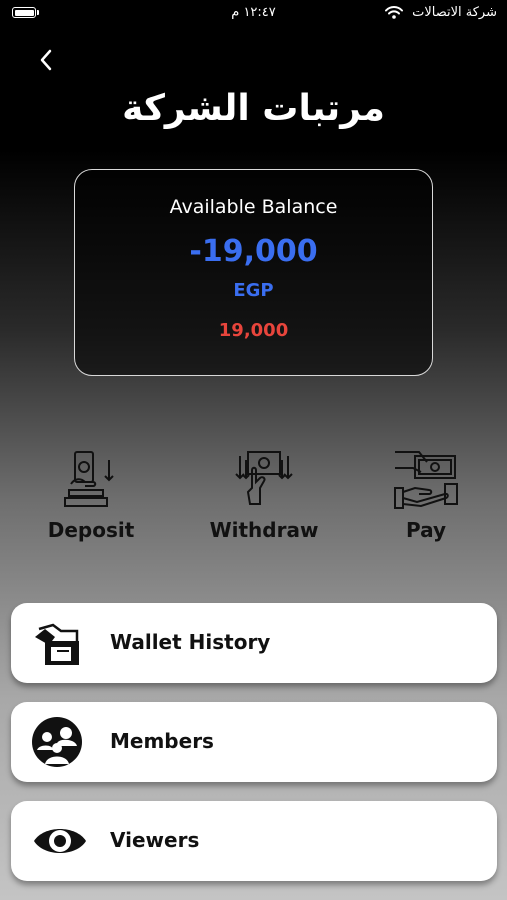 The width and height of the screenshot is (507, 900). What do you see at coordinates (91, 530) in the screenshot?
I see `deposit-label: Deposit` at bounding box center [91, 530].